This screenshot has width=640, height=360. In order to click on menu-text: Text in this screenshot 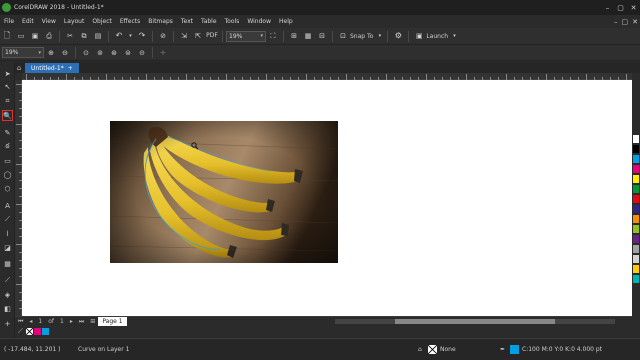, I will do `click(187, 21)`.